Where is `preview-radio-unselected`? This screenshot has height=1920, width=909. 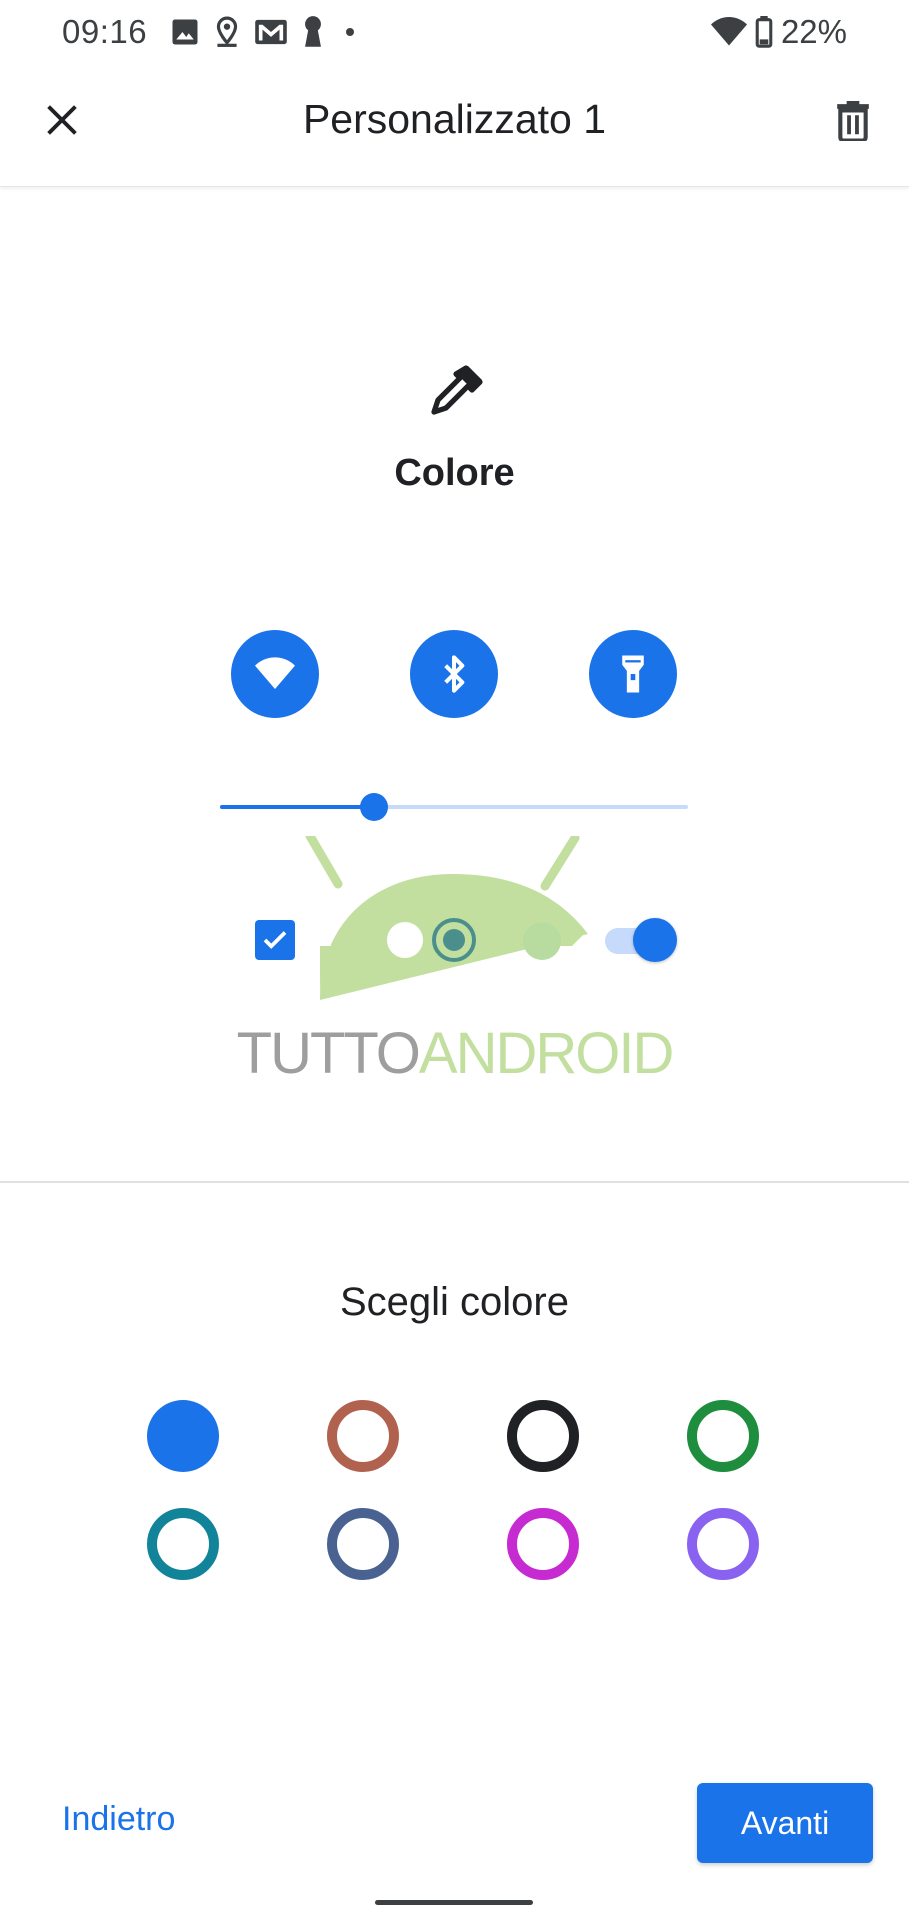
preview-radio-unselected is located at coordinates (405, 940).